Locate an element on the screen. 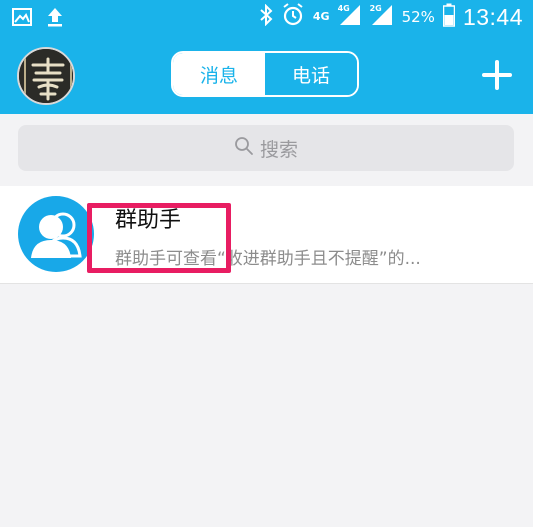  app-header: 善 消息 电话 is located at coordinates (266, 75).